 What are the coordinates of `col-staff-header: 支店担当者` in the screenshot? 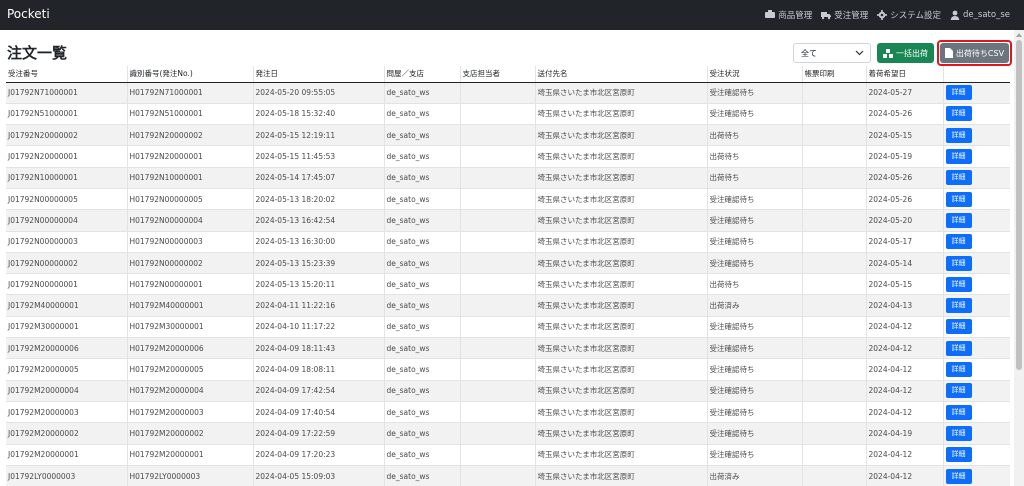 It's located at (498, 74).